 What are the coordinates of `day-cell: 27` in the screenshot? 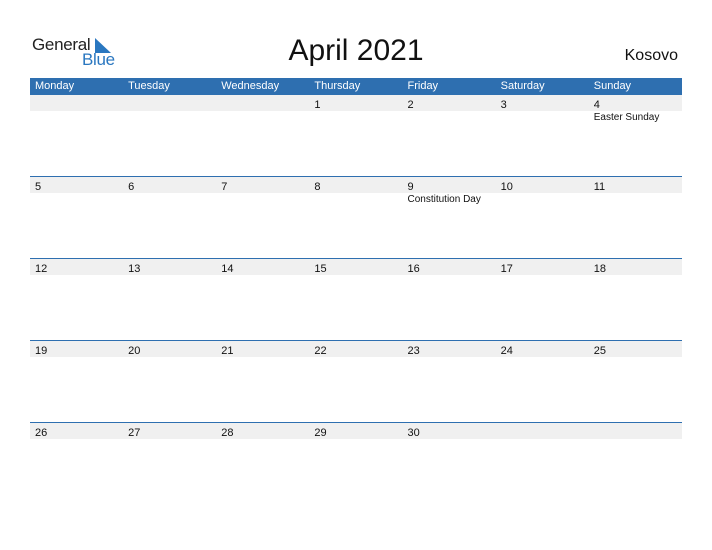 It's located at (169, 431).